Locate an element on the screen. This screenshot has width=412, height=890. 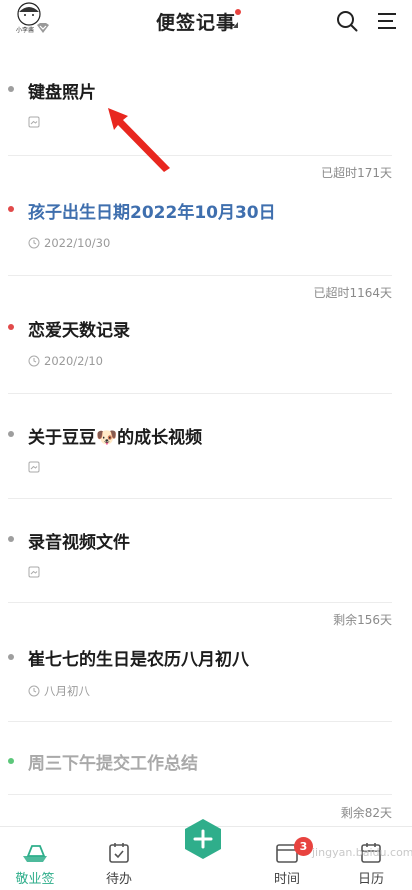
note-date-text: 八月初八 is located at coordinates (67, 691).